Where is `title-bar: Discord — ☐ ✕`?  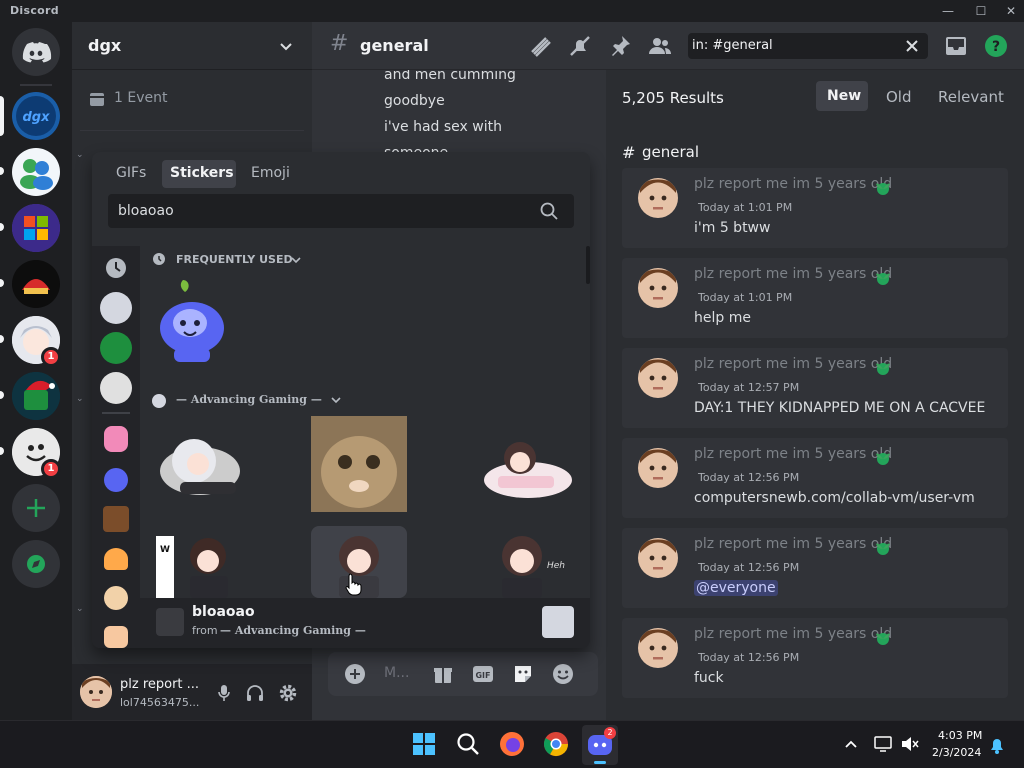
title-bar: Discord — ☐ ✕ is located at coordinates (512, 11).